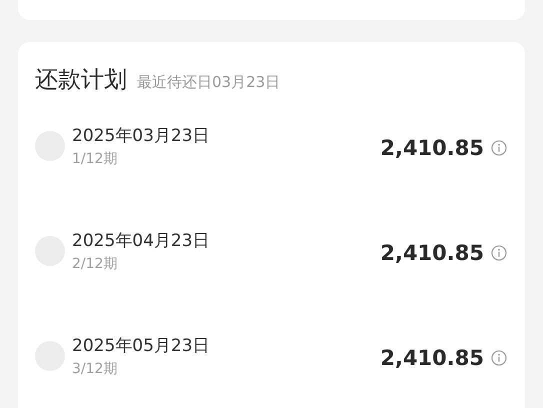 The image size is (543, 408). I want to click on installment-period: 1/12期, so click(95, 159).